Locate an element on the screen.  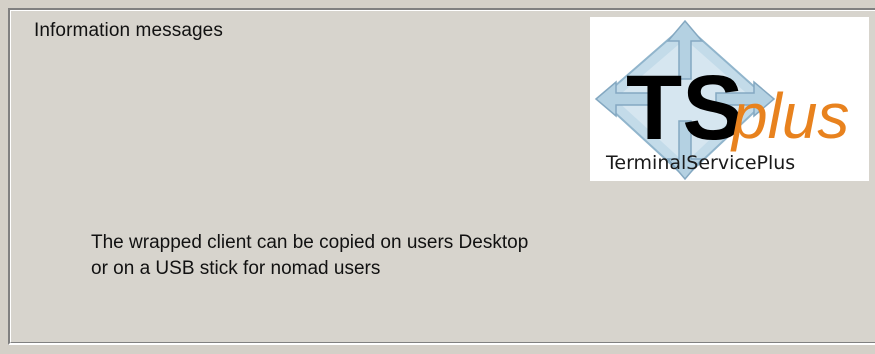
info-message-line-2: or on a USB stick for nomad users is located at coordinates (236, 268).